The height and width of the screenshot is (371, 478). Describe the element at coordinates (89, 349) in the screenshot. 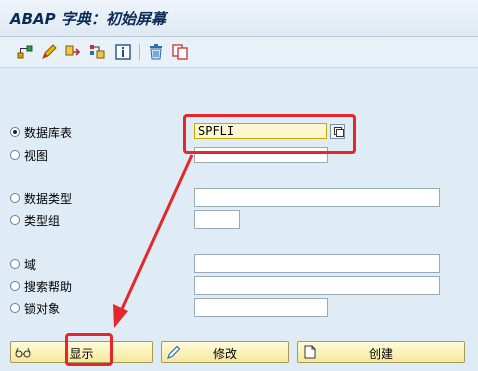

I see `annotation-box-display-button` at that location.